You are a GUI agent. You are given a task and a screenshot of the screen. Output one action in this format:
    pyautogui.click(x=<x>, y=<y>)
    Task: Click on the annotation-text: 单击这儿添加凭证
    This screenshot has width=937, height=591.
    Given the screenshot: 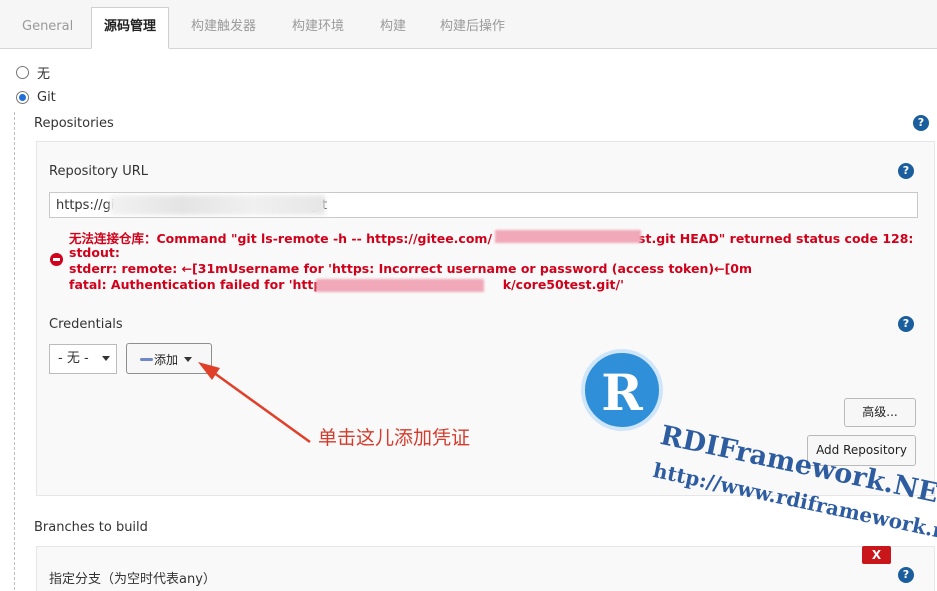 What is the action you would take?
    pyautogui.click(x=394, y=438)
    